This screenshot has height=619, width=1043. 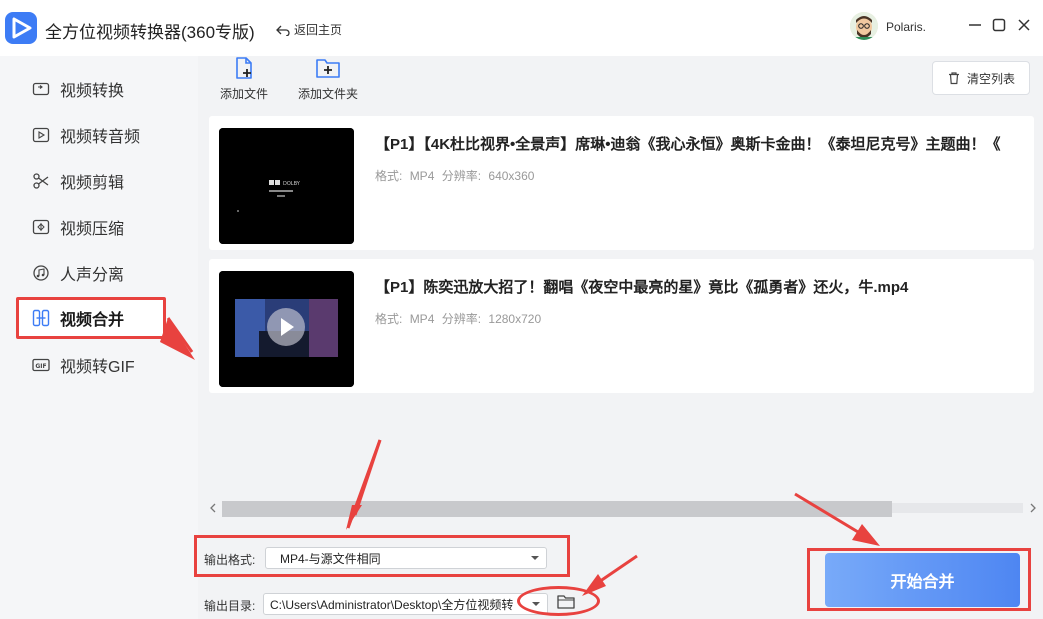 I want to click on back-arrow-icon, so click(x=283, y=30).